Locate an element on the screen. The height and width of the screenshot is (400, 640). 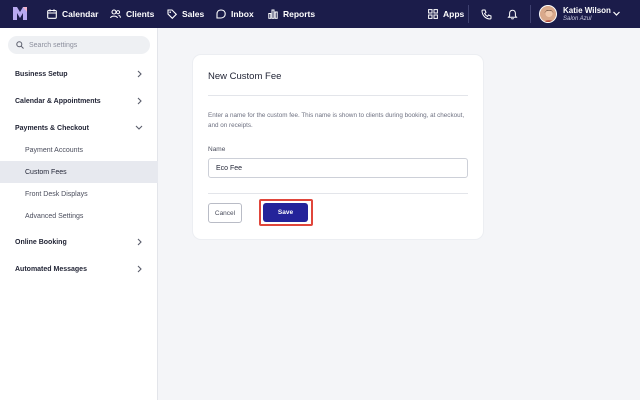
nav-inbox-label: Inbox is located at coordinates (242, 14).